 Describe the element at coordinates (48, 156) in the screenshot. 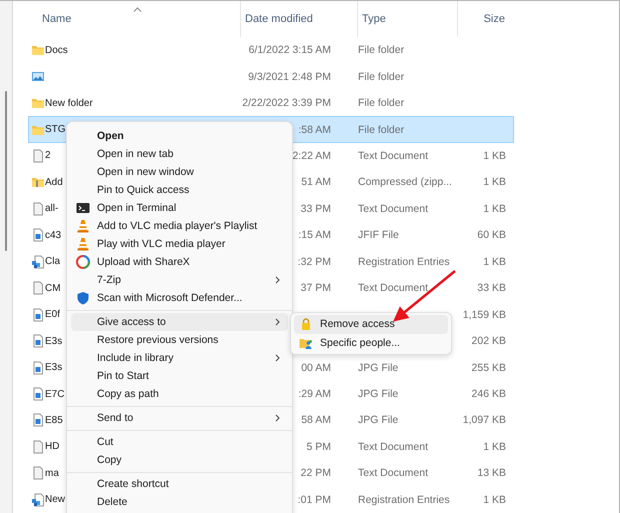

I see `file-name: 2` at that location.